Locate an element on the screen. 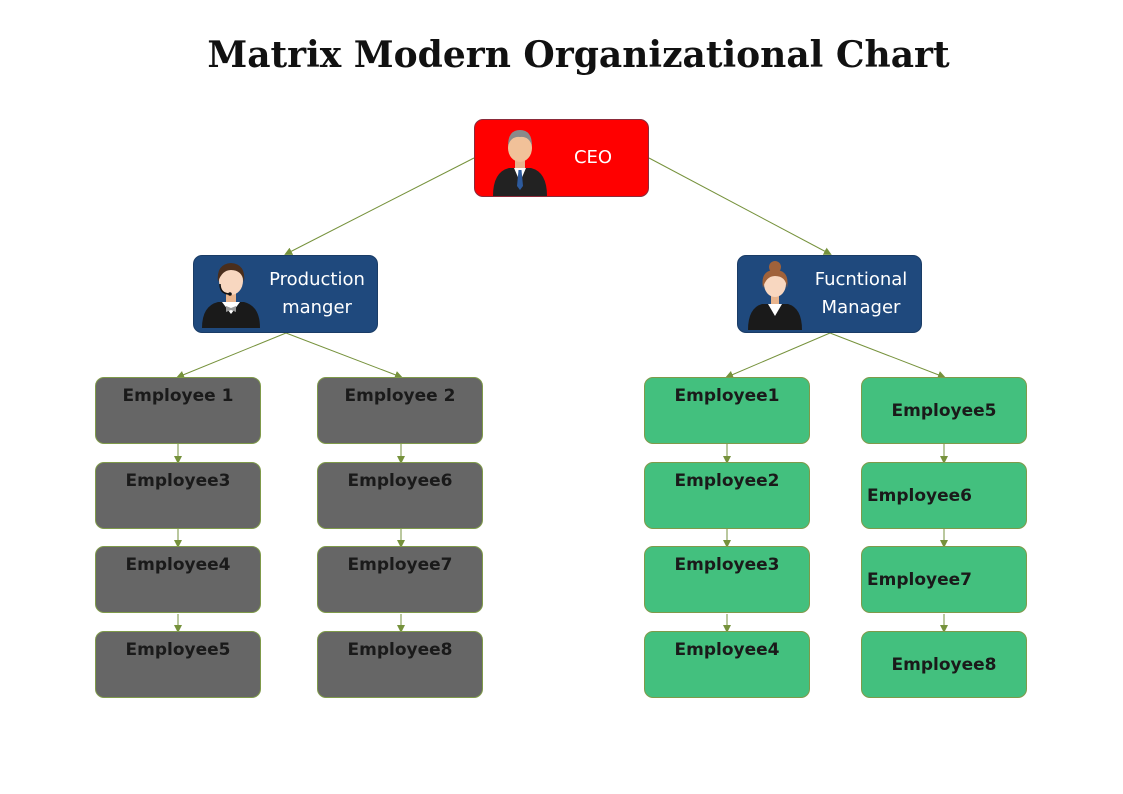 This screenshot has height=794, width=1123. employee-label: Employee1 is located at coordinates (727, 396).